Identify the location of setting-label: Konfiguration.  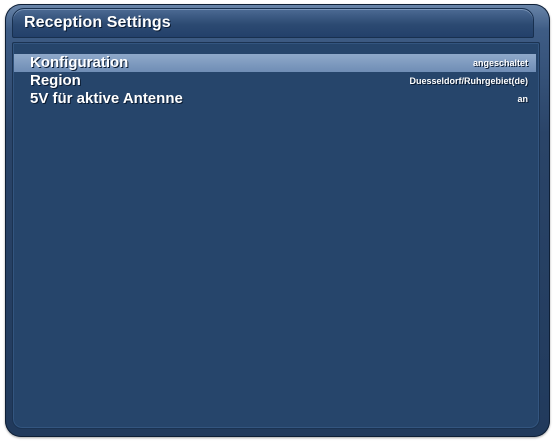
(79, 62).